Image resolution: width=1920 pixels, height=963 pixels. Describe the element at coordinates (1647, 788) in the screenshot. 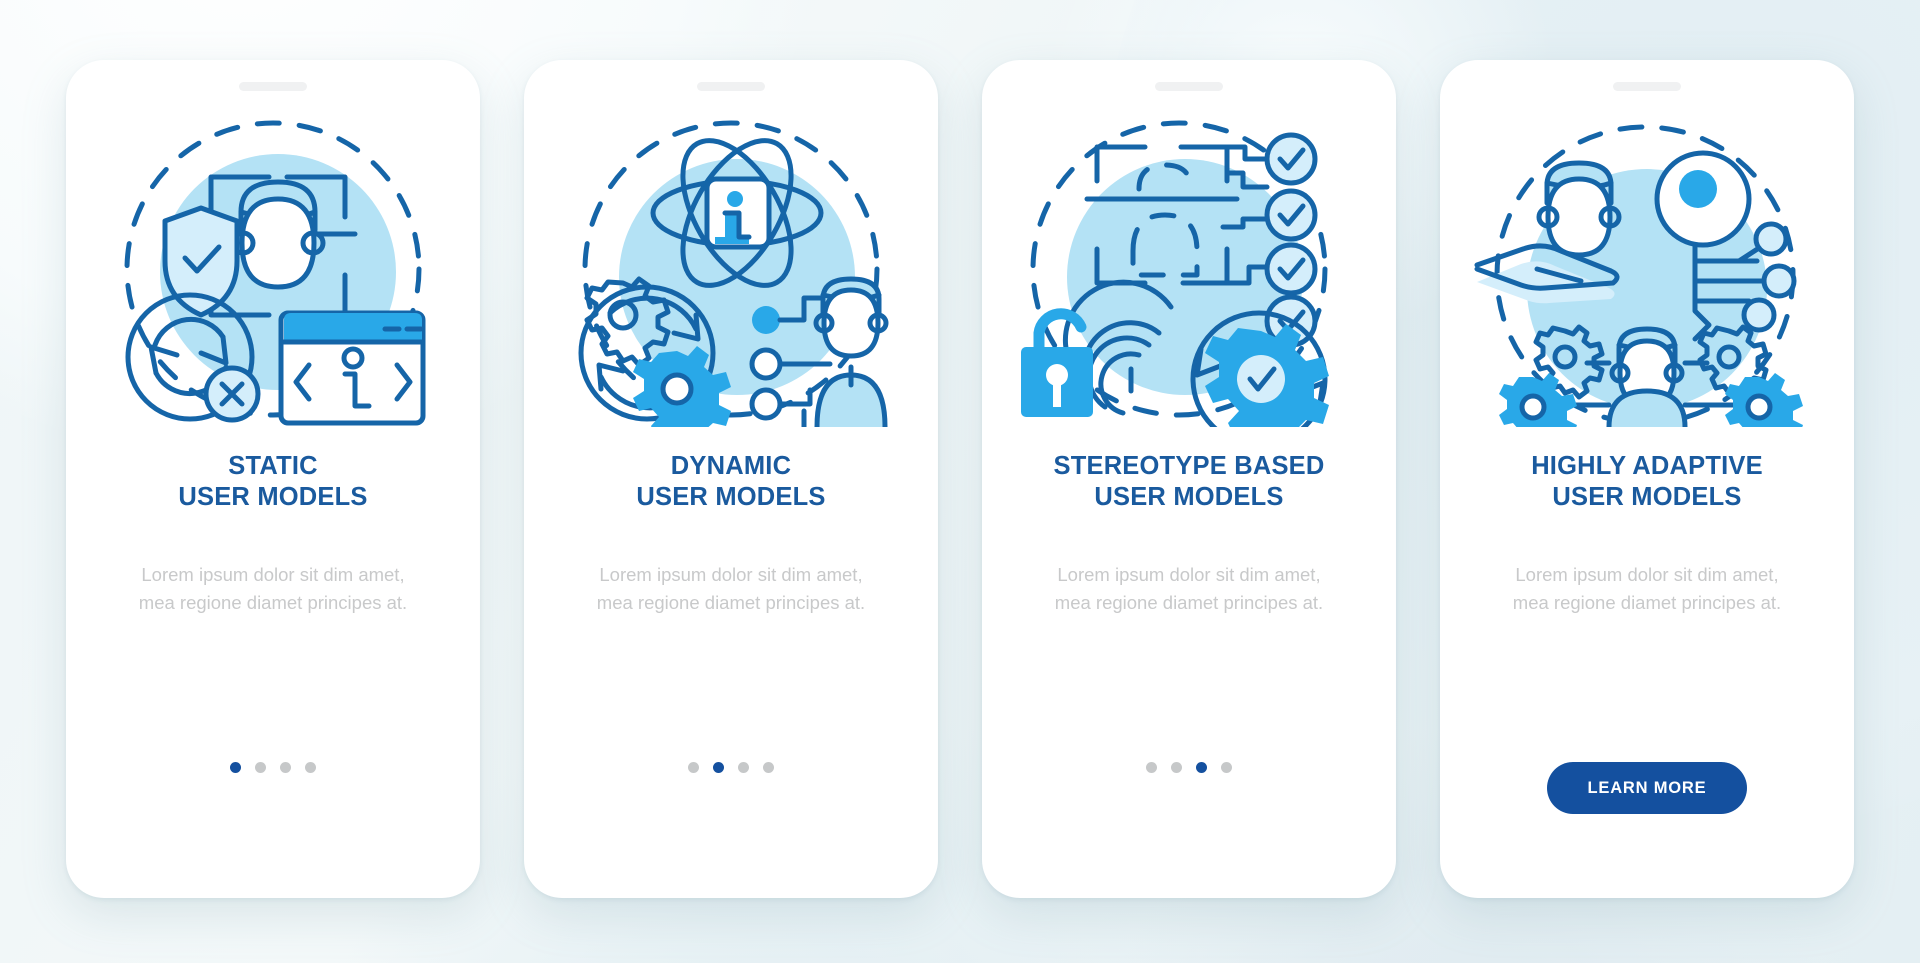

I see `learn-more-button: LEARN MORE` at that location.